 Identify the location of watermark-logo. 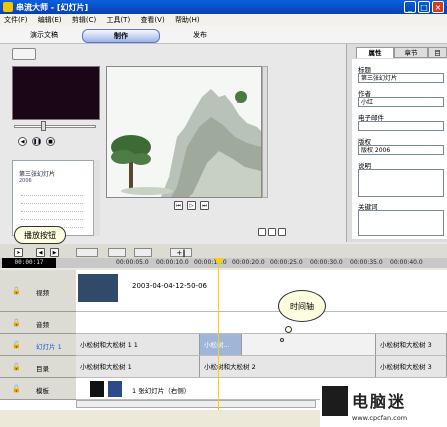
(335, 401).